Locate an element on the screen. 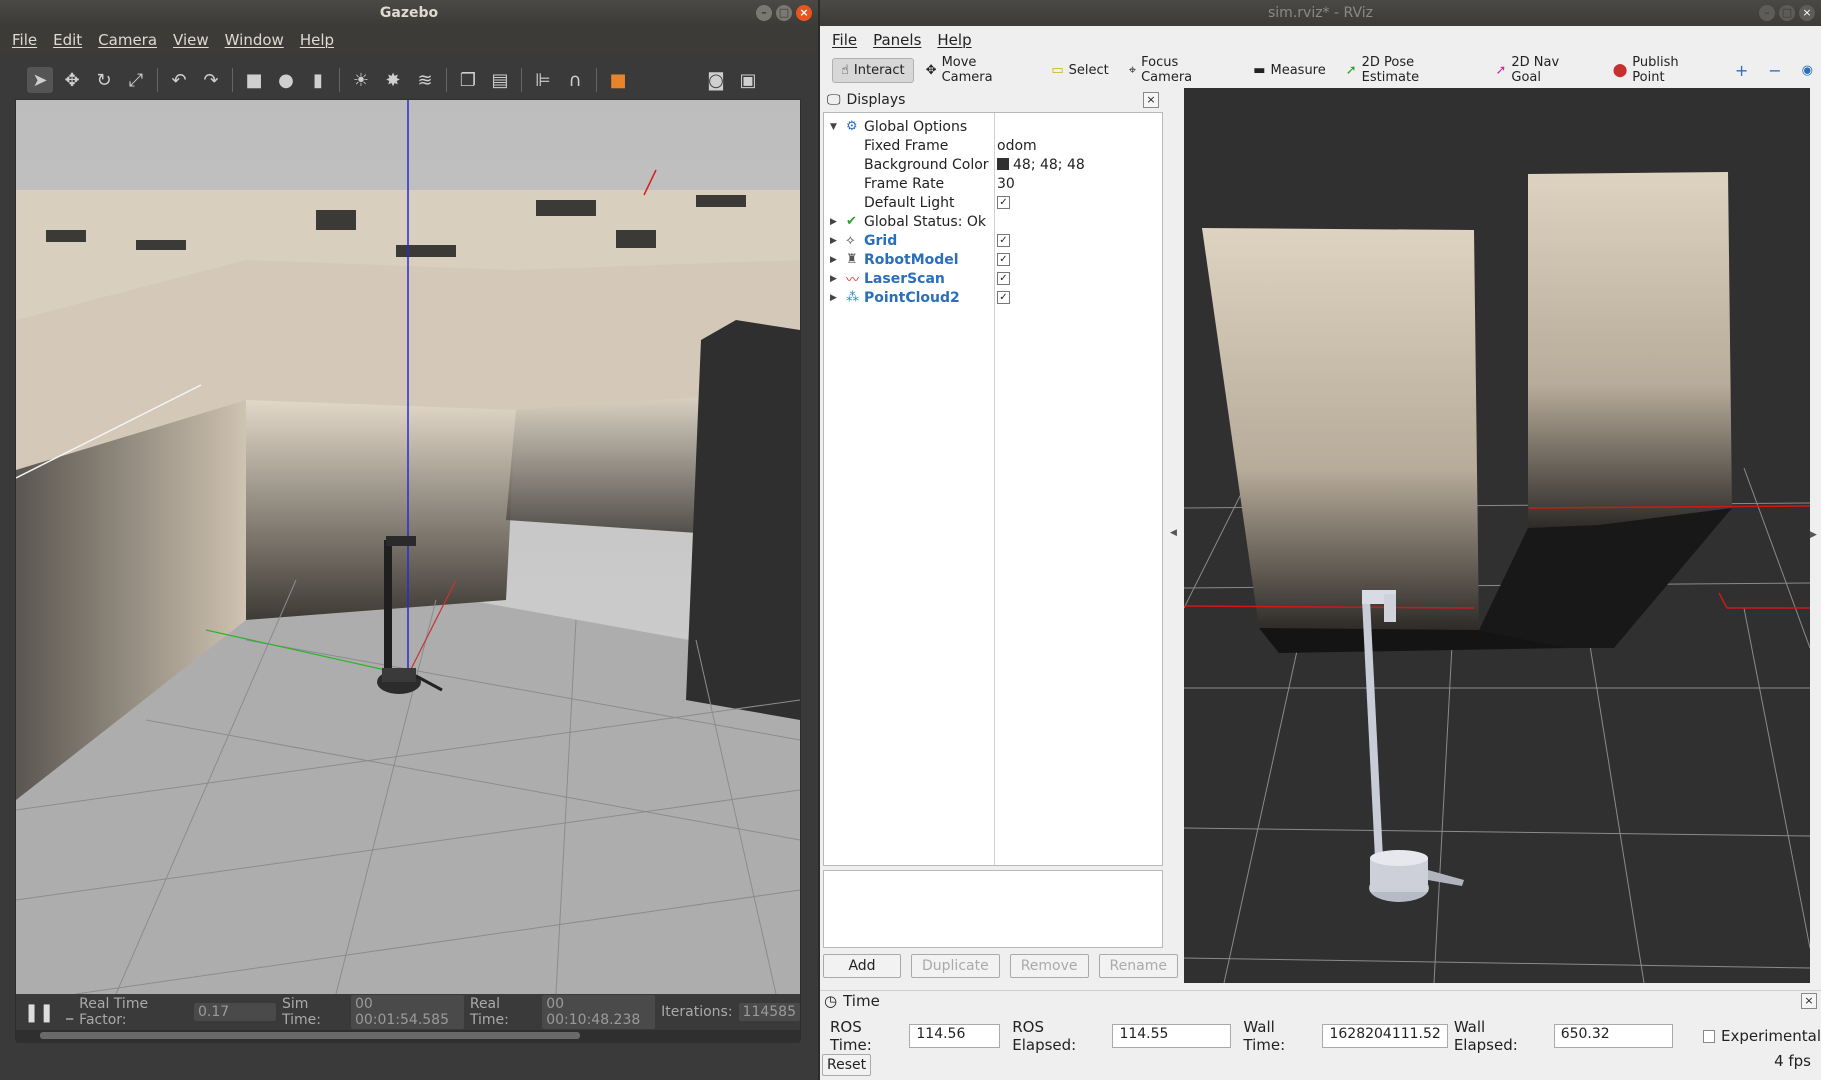 This screenshot has height=1080, width=1821. nav-goal-tool-button: ➚ 2D Nav Goal is located at coordinates (1543, 70).